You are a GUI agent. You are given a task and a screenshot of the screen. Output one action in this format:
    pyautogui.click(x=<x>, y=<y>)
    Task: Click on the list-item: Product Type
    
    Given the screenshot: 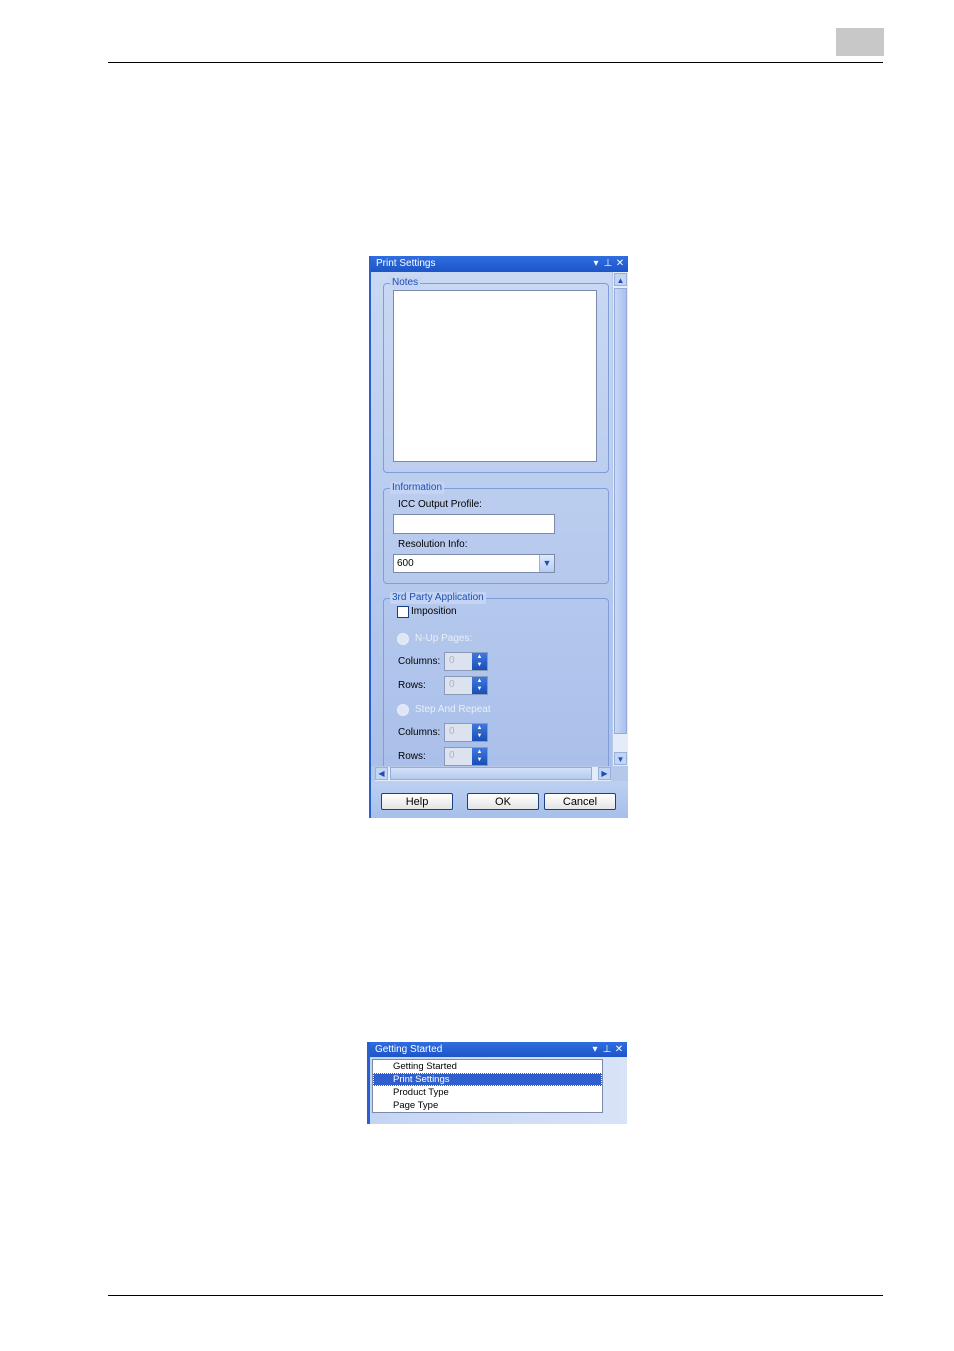 What is the action you would take?
    pyautogui.click(x=487, y=1092)
    